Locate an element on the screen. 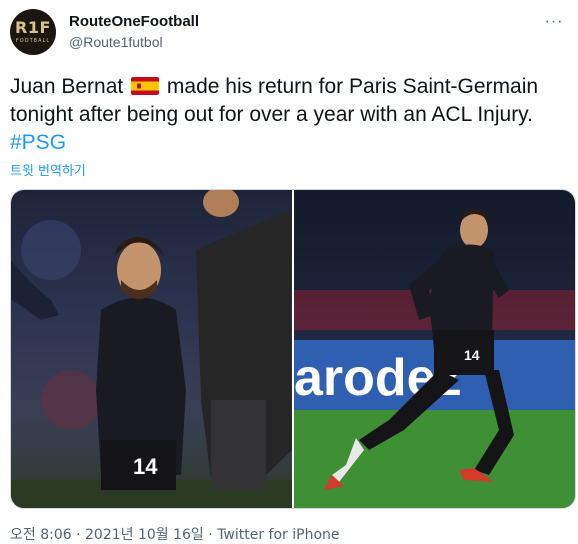 Image resolution: width=578 pixels, height=544 pixels. tweet-time: 오전 8:06 is located at coordinates (41, 535).